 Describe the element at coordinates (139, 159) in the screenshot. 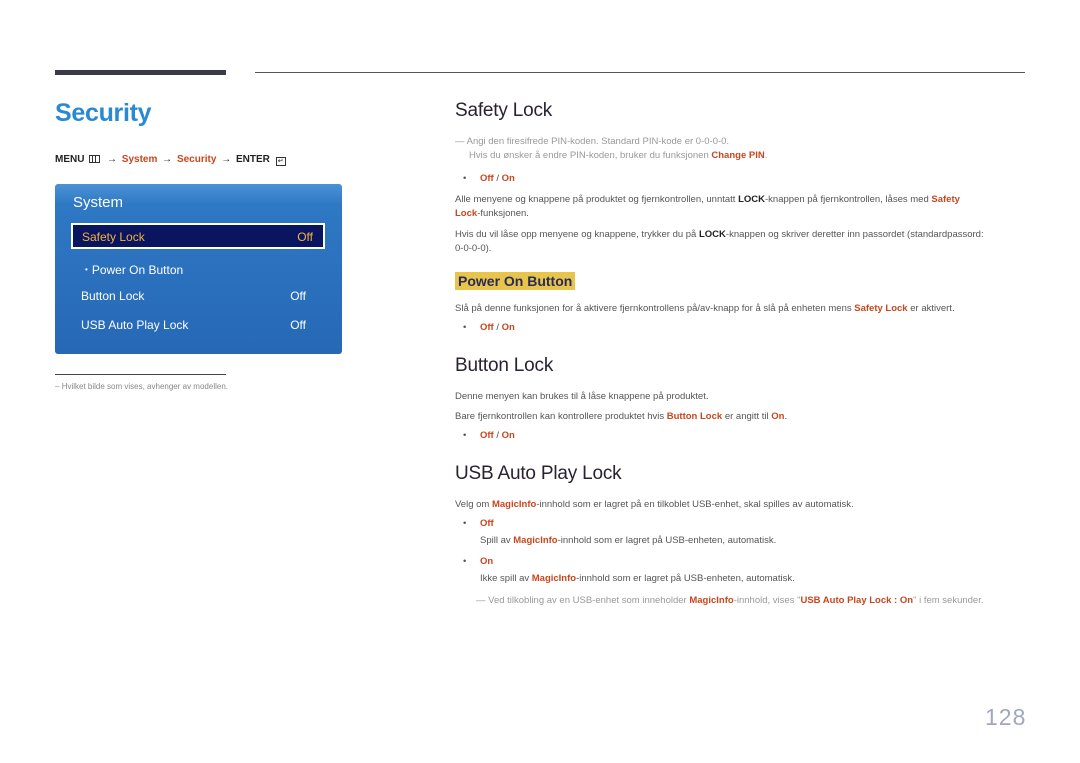

I see `menu-path-system: System` at that location.